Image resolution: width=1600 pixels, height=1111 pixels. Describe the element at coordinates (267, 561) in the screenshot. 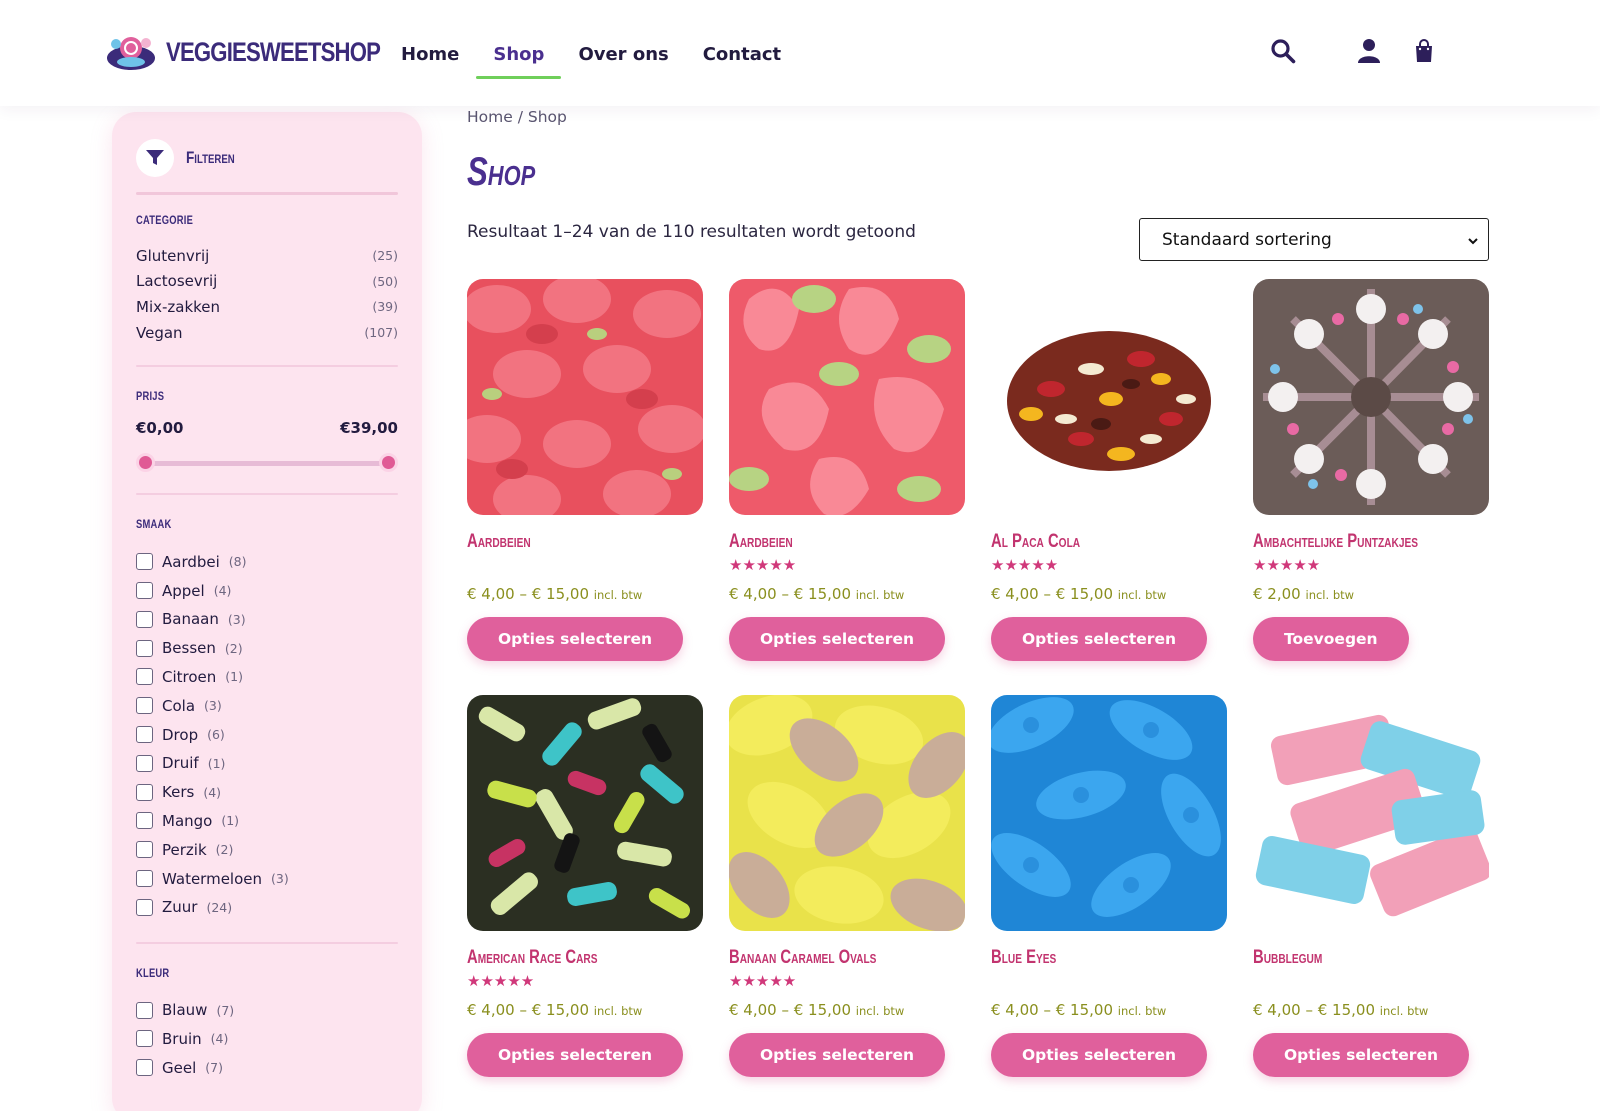

I see `smaak-option: Aardbei (8)` at that location.